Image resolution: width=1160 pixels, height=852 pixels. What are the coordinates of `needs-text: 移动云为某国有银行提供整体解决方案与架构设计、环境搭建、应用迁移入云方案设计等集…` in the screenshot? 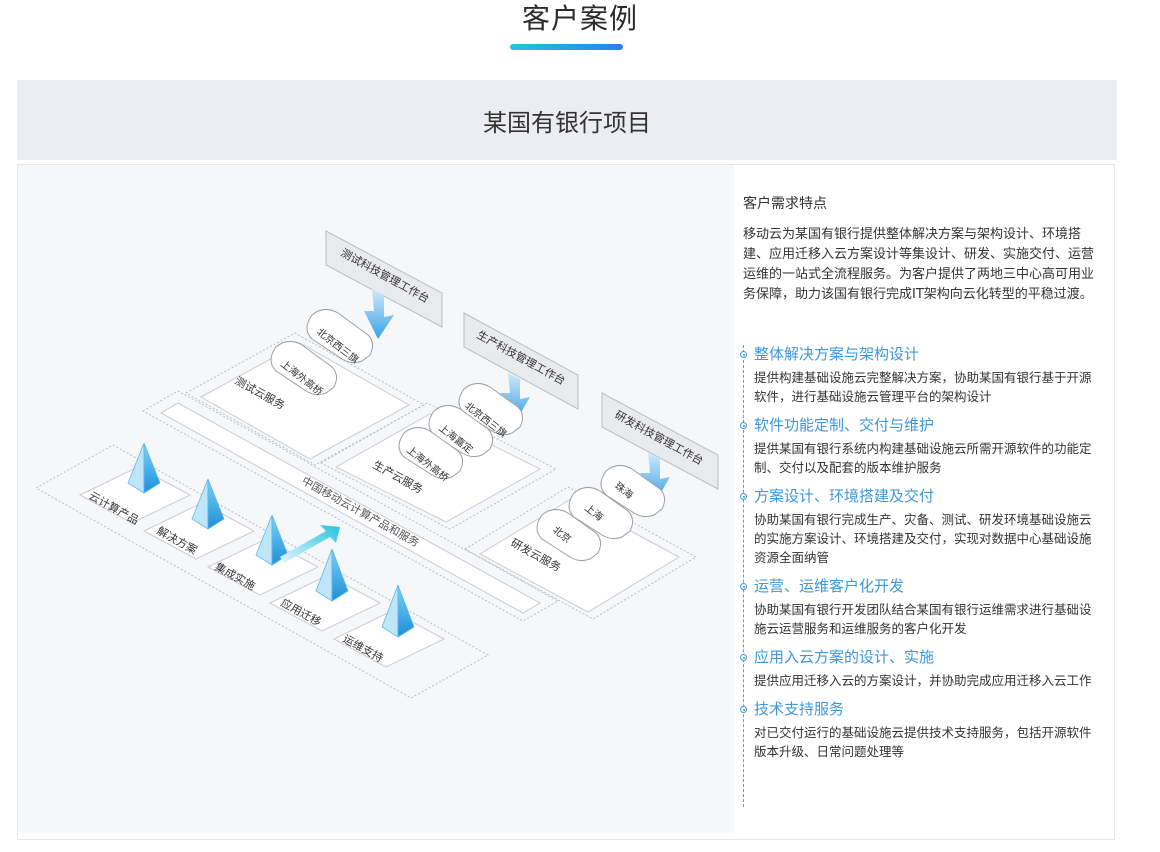 It's located at (919, 264).